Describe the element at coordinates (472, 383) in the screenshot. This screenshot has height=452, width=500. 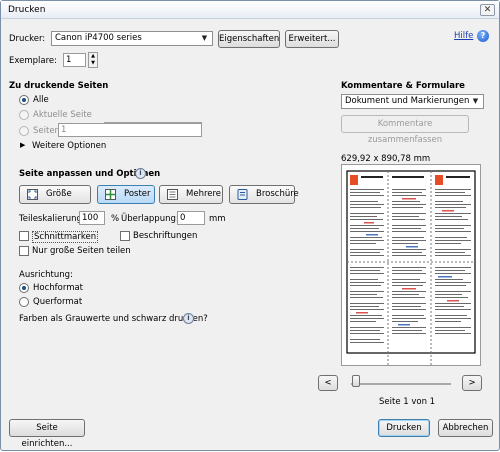
I see `next-page-button: >` at that location.